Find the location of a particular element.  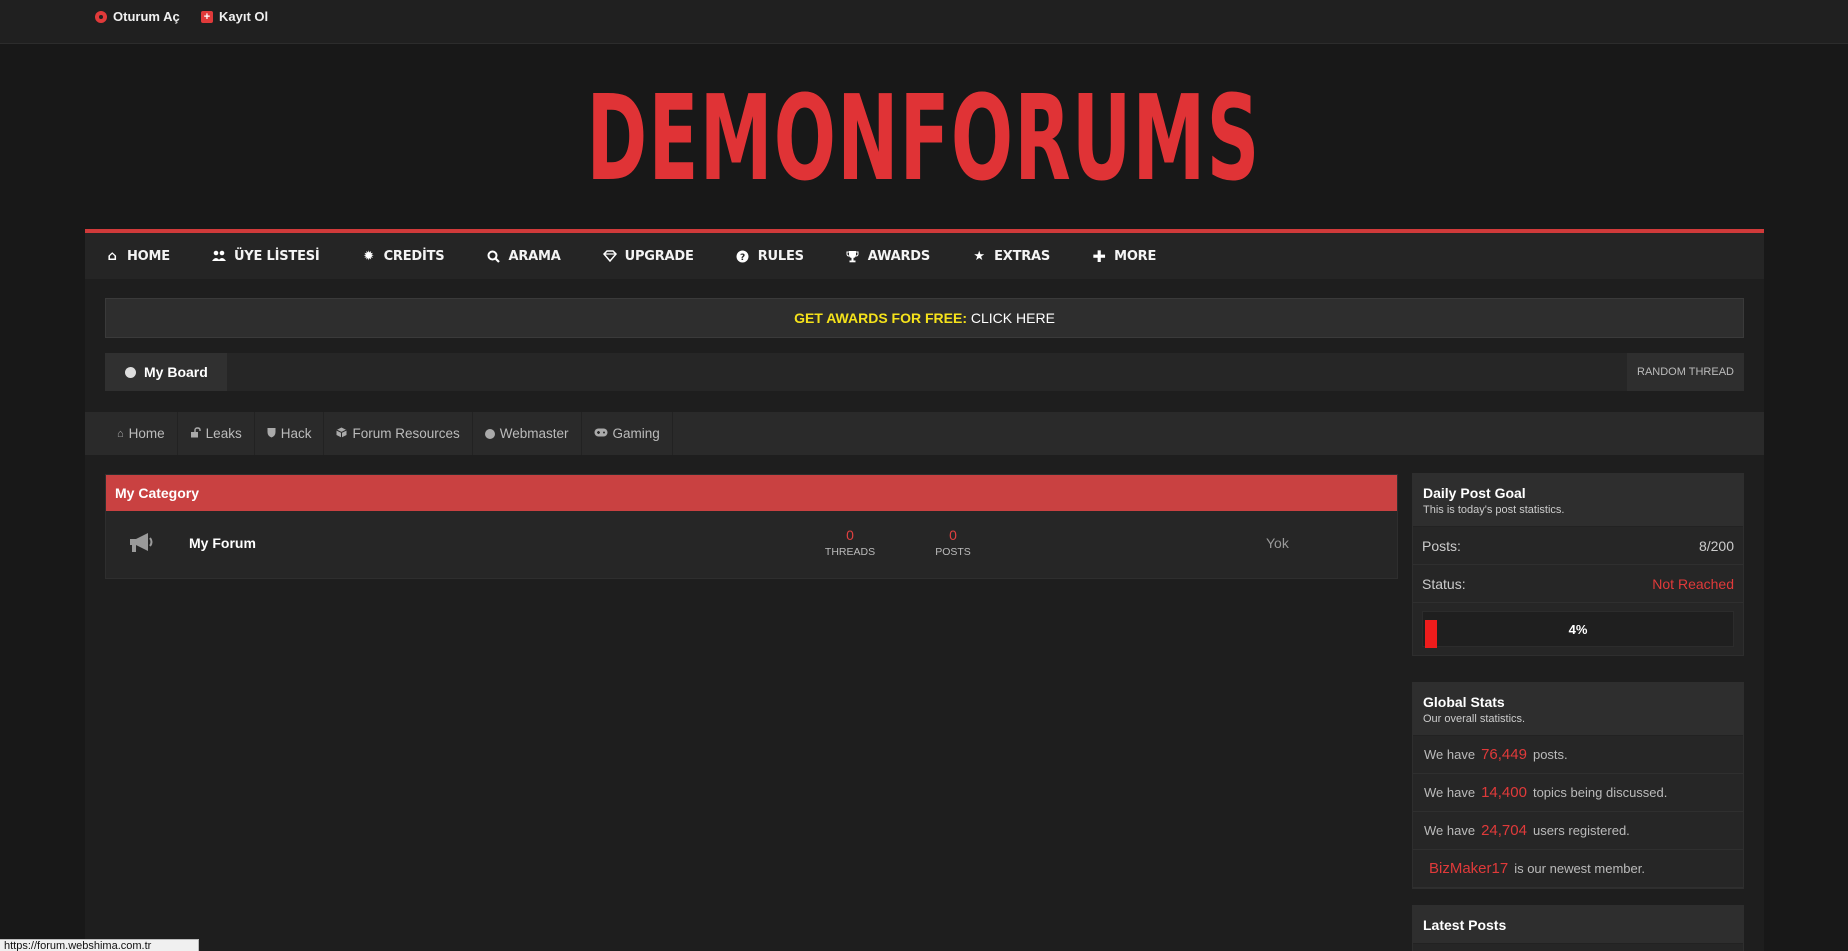

stats-newest-suffix: is our newest member. is located at coordinates (1579, 868).